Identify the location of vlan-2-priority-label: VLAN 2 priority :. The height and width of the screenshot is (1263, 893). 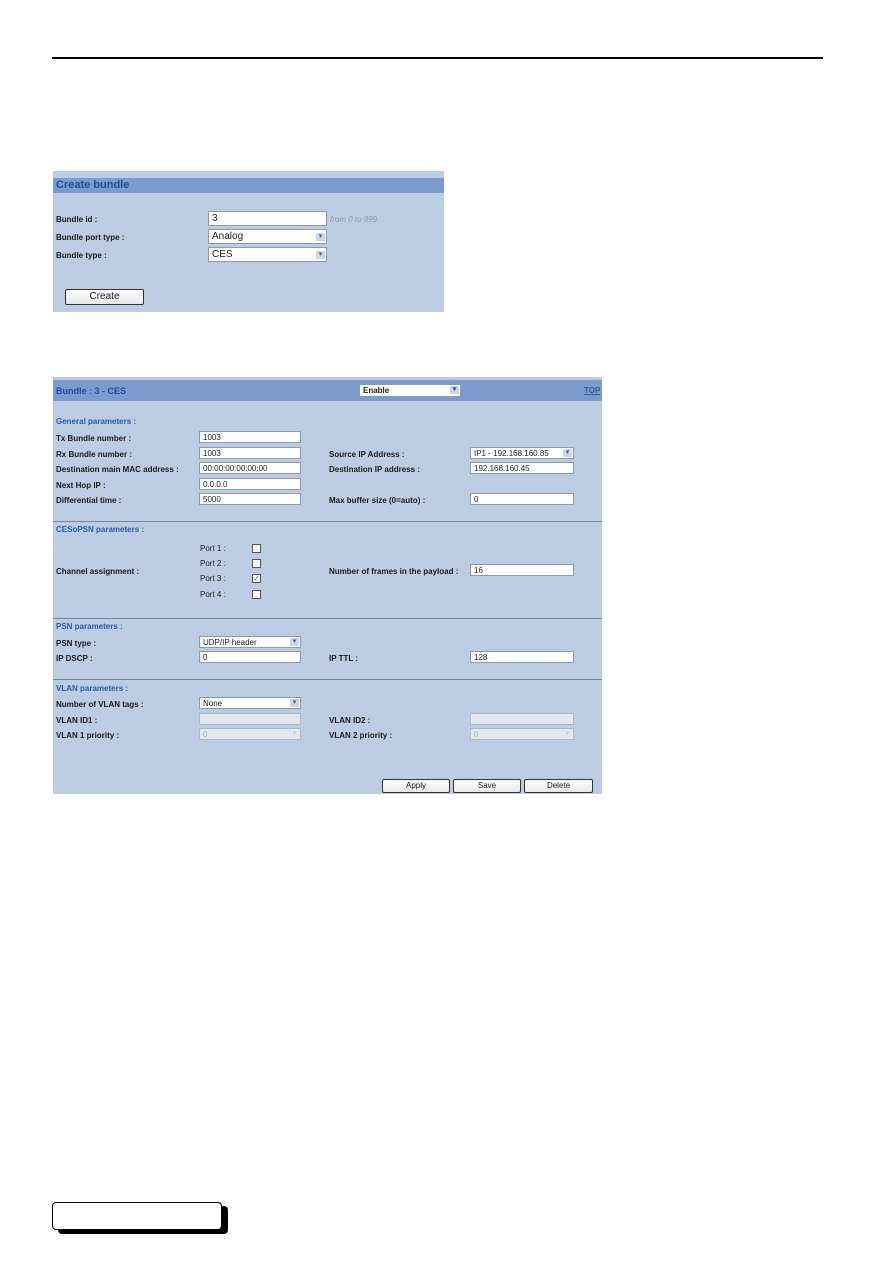
(361, 735).